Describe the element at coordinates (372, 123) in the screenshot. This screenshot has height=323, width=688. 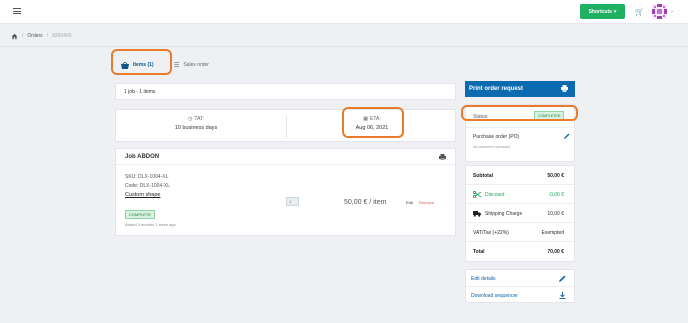
I see `eta-block: ▦ ETA: Aug 06, 2021` at that location.